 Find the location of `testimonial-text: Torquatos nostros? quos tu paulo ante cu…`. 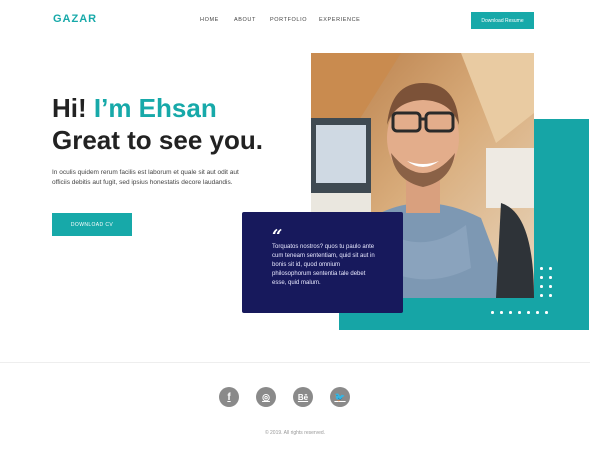

testimonial-text: Torquatos nostros? quos tu paulo ante cu… is located at coordinates (323, 265).